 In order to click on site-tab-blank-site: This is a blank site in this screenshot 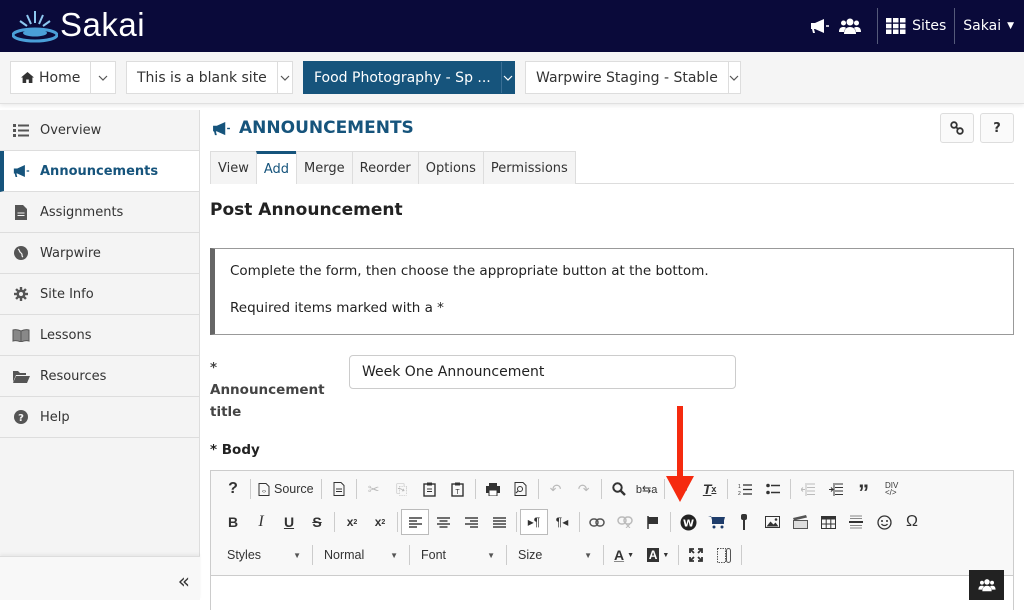, I will do `click(209, 77)`.